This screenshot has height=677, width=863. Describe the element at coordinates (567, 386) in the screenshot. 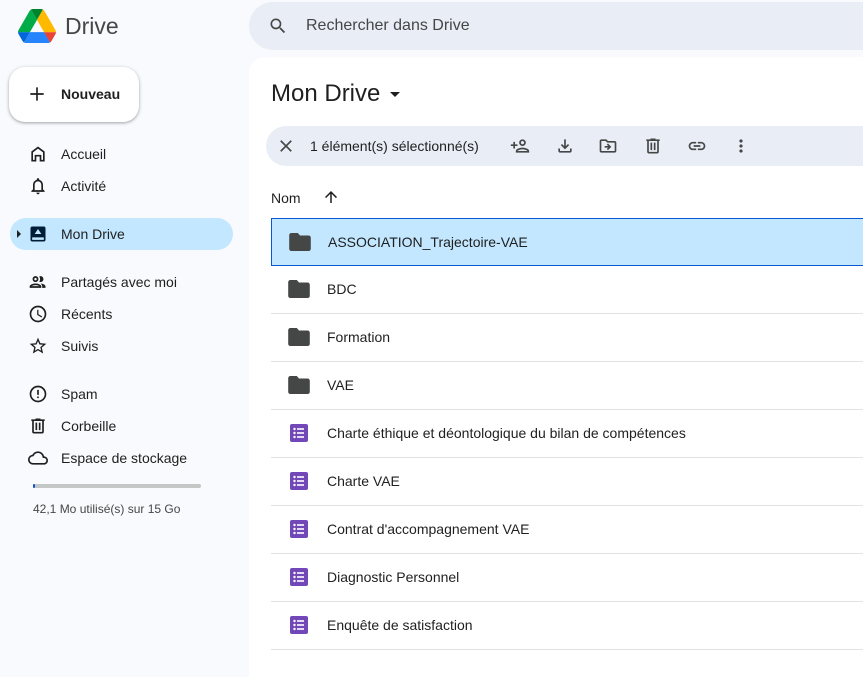

I see `file-row: VAE` at that location.